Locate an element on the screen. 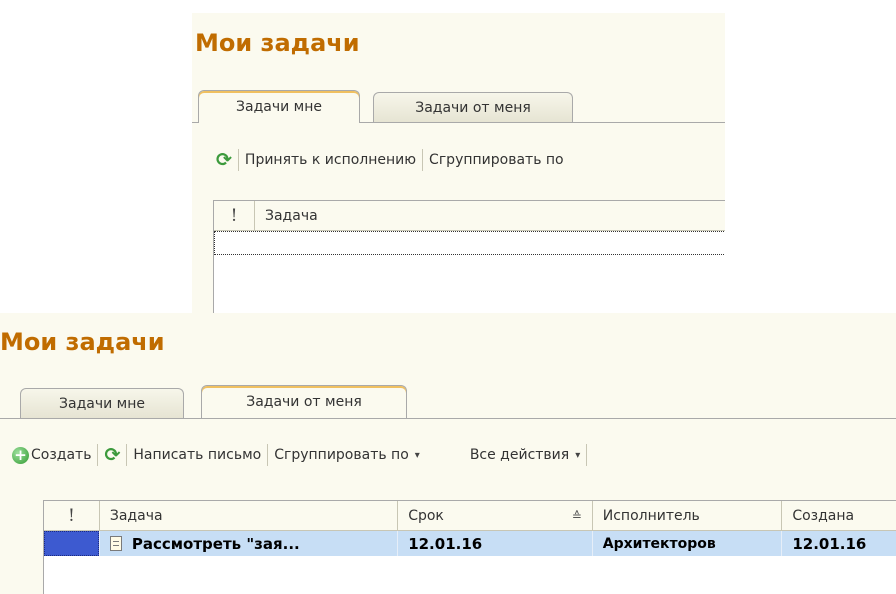 Image resolution: width=896 pixels, height=594 pixels. create-button: + Создать is located at coordinates (54, 455).